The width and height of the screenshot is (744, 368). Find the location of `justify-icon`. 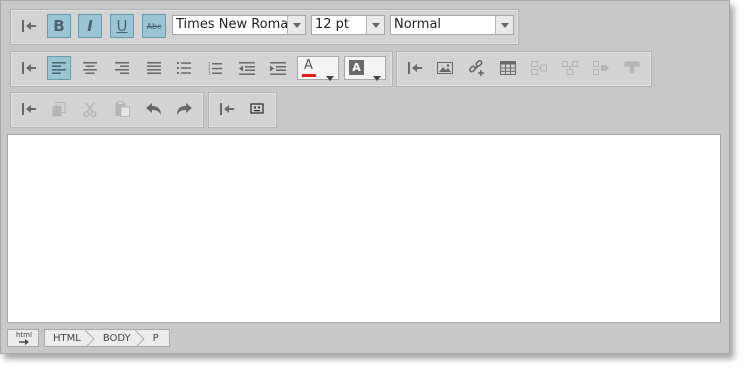

justify-icon is located at coordinates (154, 68).